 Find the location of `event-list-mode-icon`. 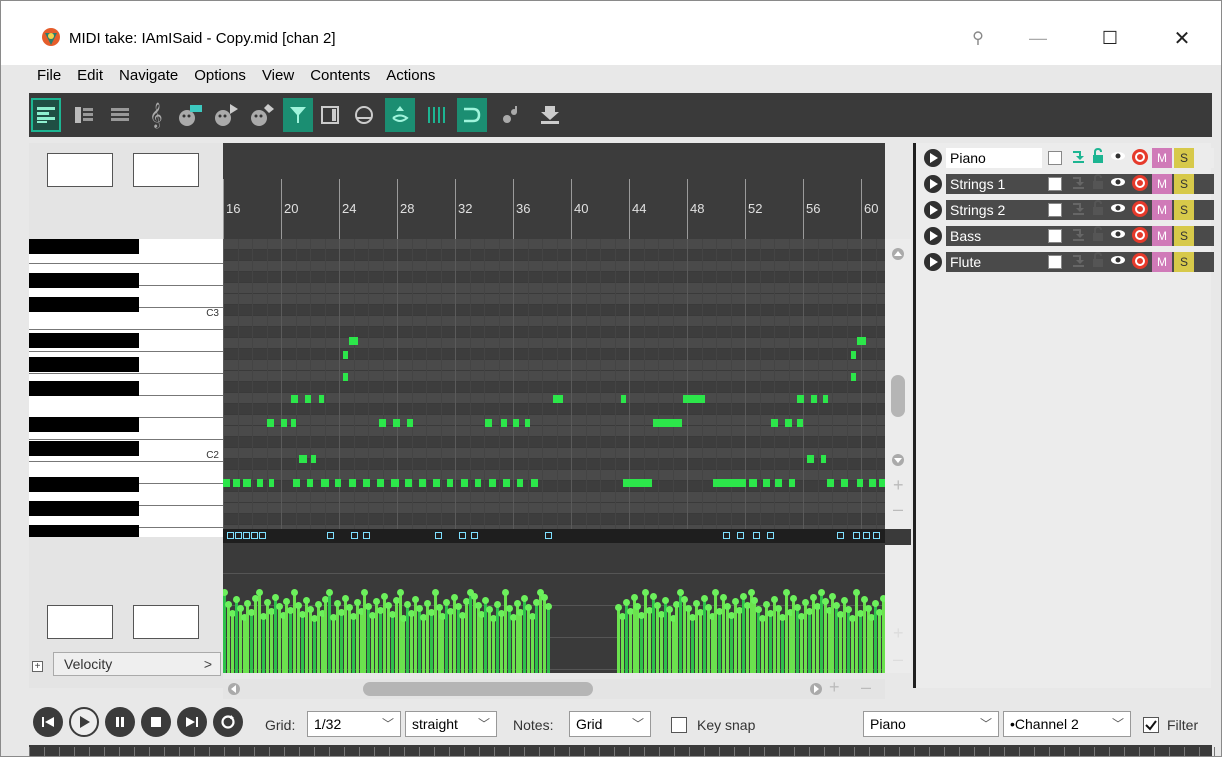

event-list-mode-icon is located at coordinates (120, 115).